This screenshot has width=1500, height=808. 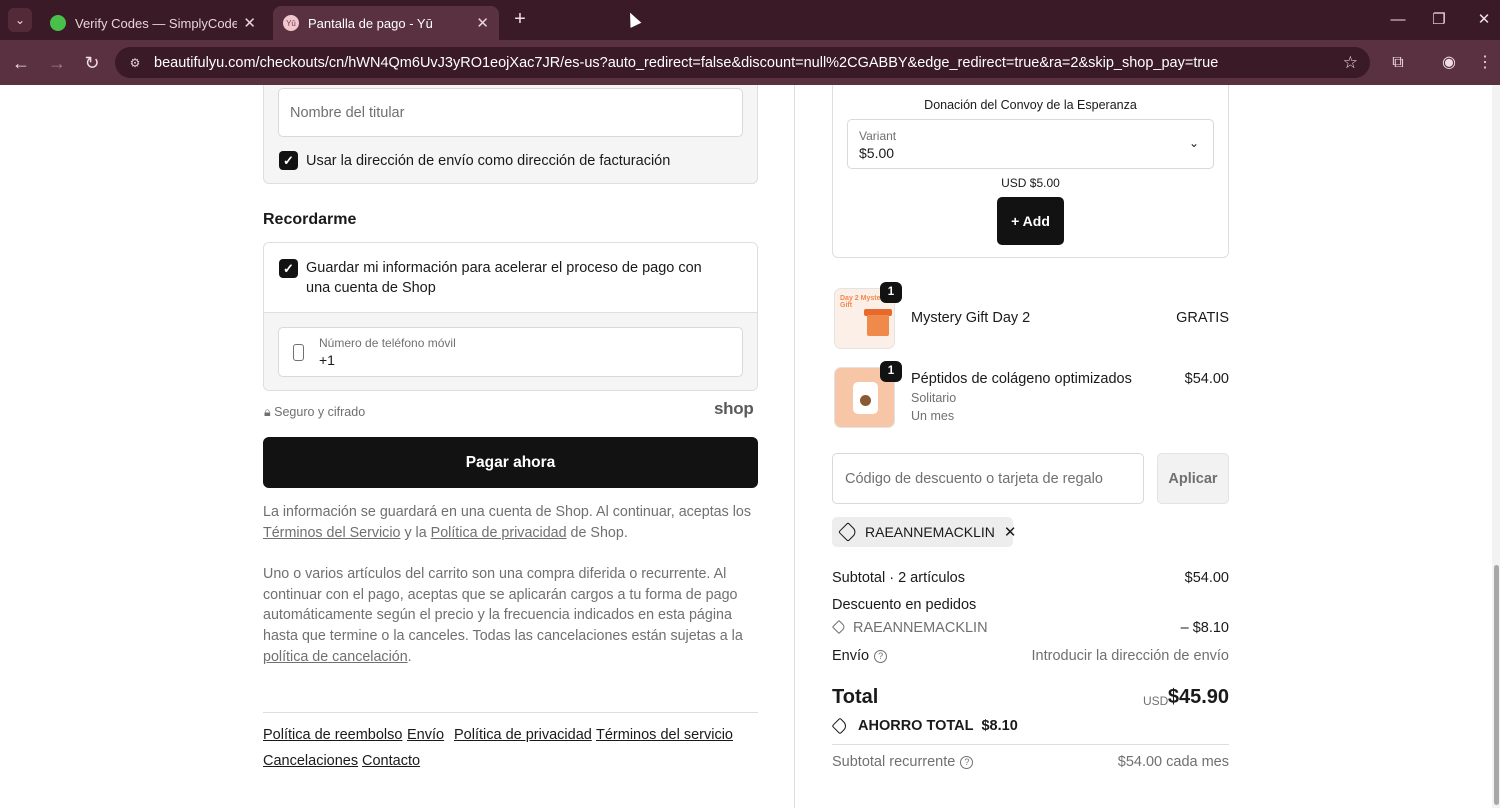 I want to click on footer-link-privacy: Política de privacidad, so click(x=523, y=735).